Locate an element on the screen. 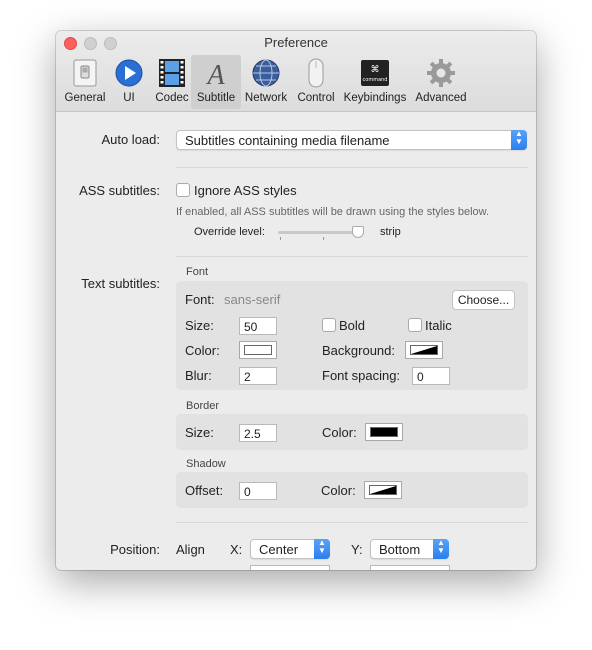 The width and height of the screenshot is (592, 650). slider-knob is located at coordinates (358, 232).